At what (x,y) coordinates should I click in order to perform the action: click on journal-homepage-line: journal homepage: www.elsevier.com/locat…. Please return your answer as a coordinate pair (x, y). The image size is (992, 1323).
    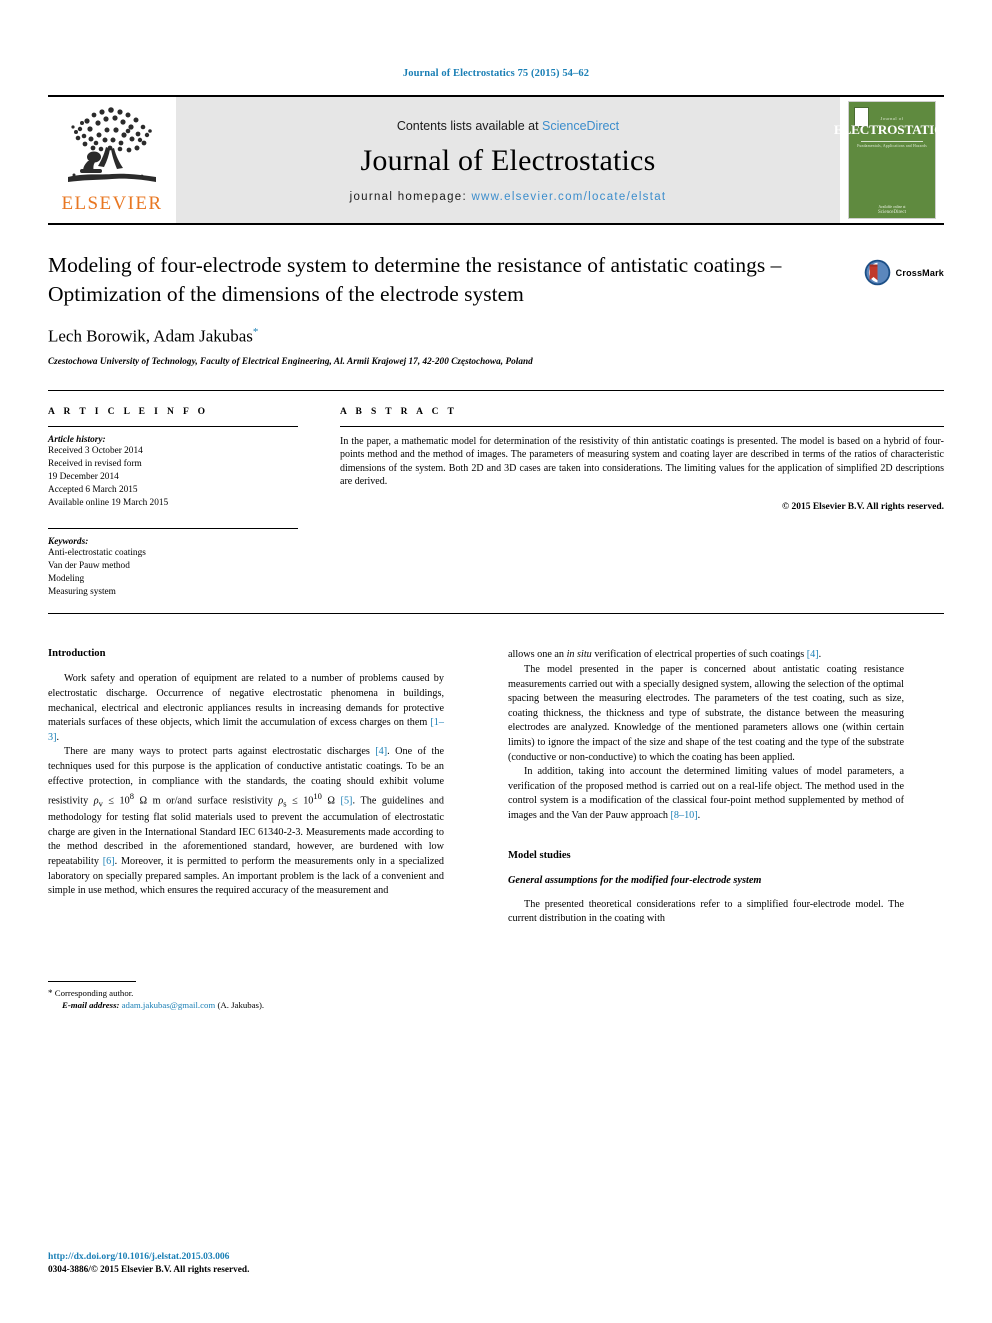
    Looking at the image, I should click on (508, 197).